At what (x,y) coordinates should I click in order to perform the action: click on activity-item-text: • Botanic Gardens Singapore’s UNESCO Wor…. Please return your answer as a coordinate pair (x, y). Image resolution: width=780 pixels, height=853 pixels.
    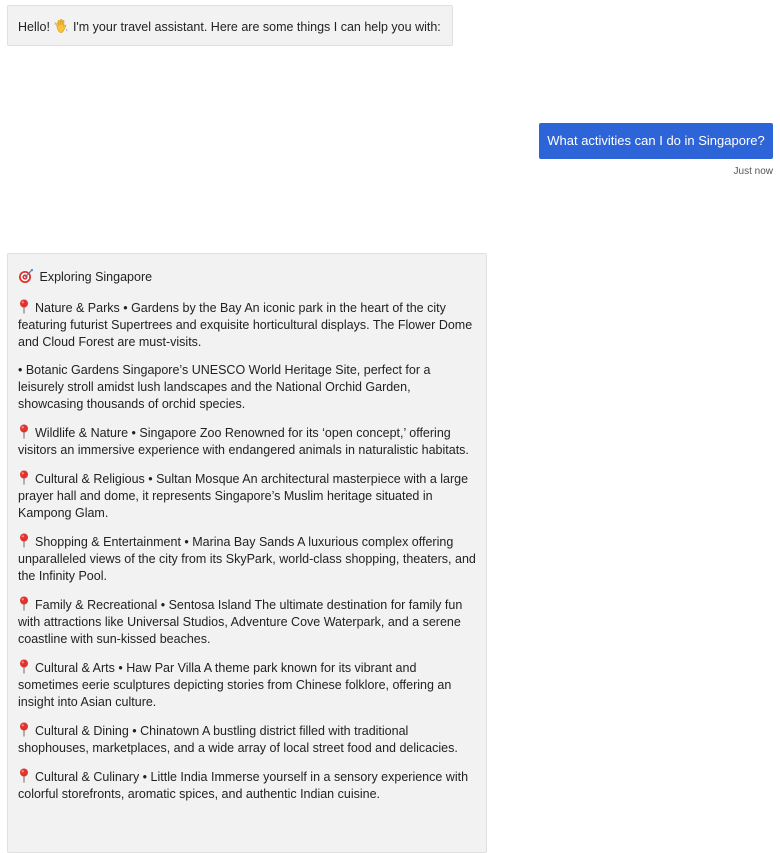
    Looking at the image, I should click on (224, 387).